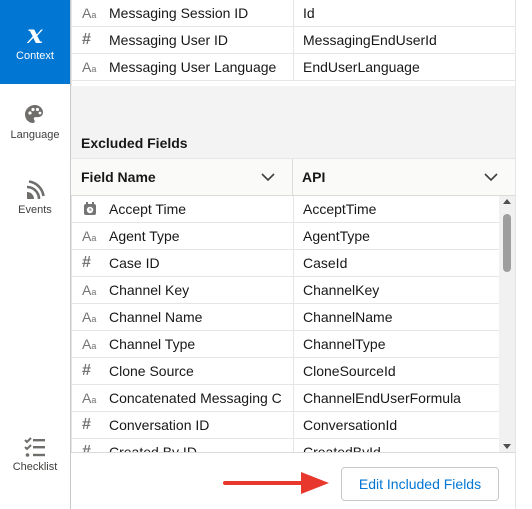  Describe the element at coordinates (507, 201) in the screenshot. I see `scroll-up-icon` at that location.